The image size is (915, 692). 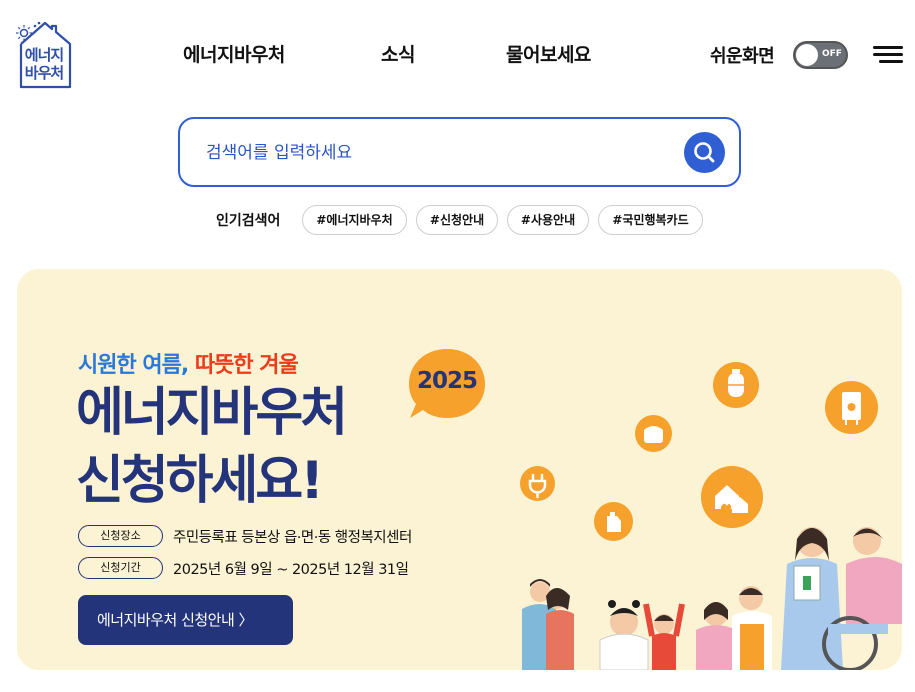 I want to click on popular-keywords-label: 인기검색어, so click(x=248, y=221).